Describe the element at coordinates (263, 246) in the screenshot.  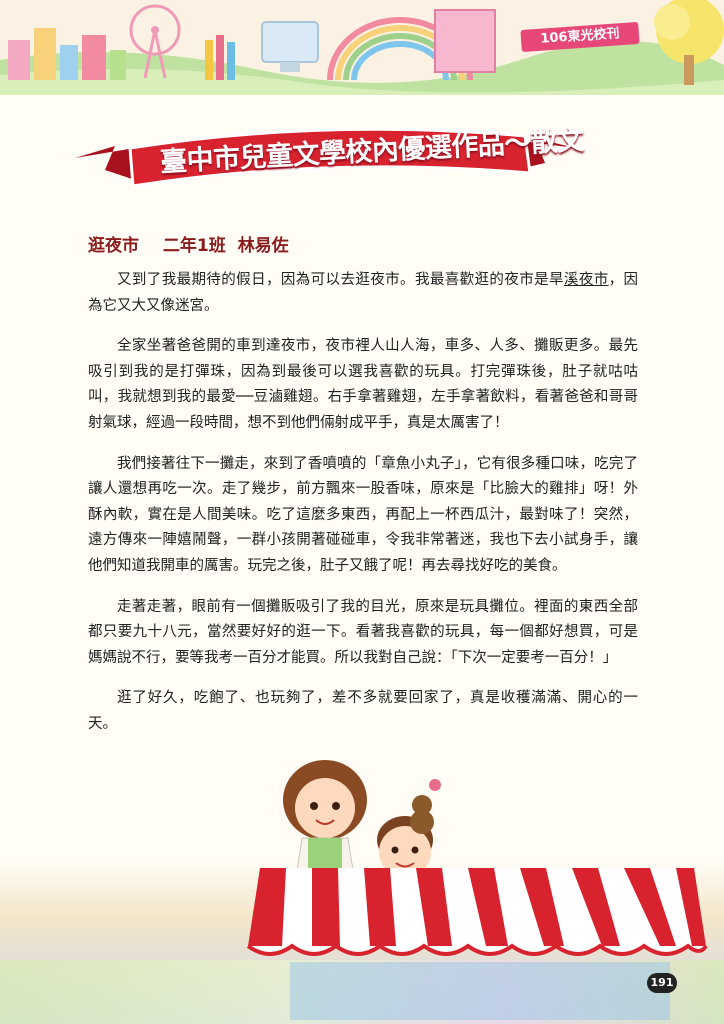
I see `article-author: 林易佐` at that location.